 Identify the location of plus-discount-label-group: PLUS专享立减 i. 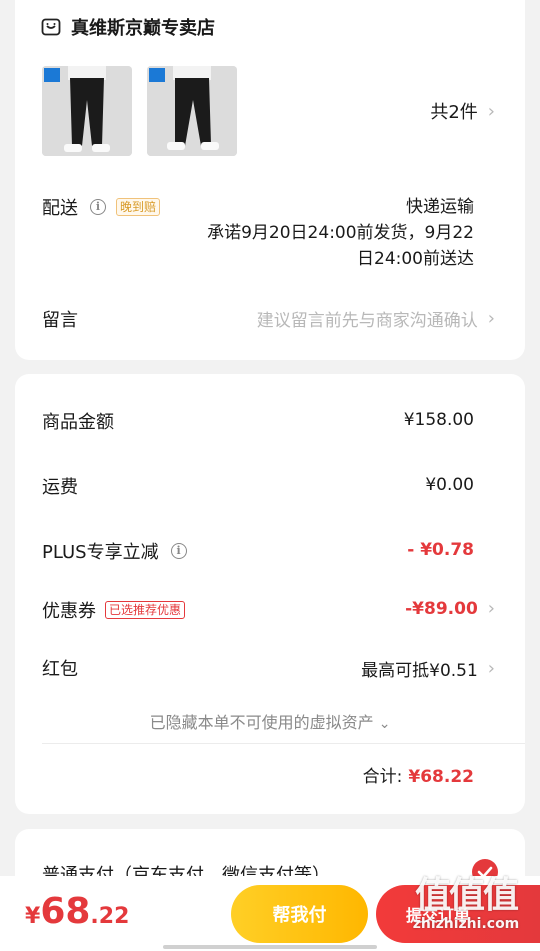
(114, 551).